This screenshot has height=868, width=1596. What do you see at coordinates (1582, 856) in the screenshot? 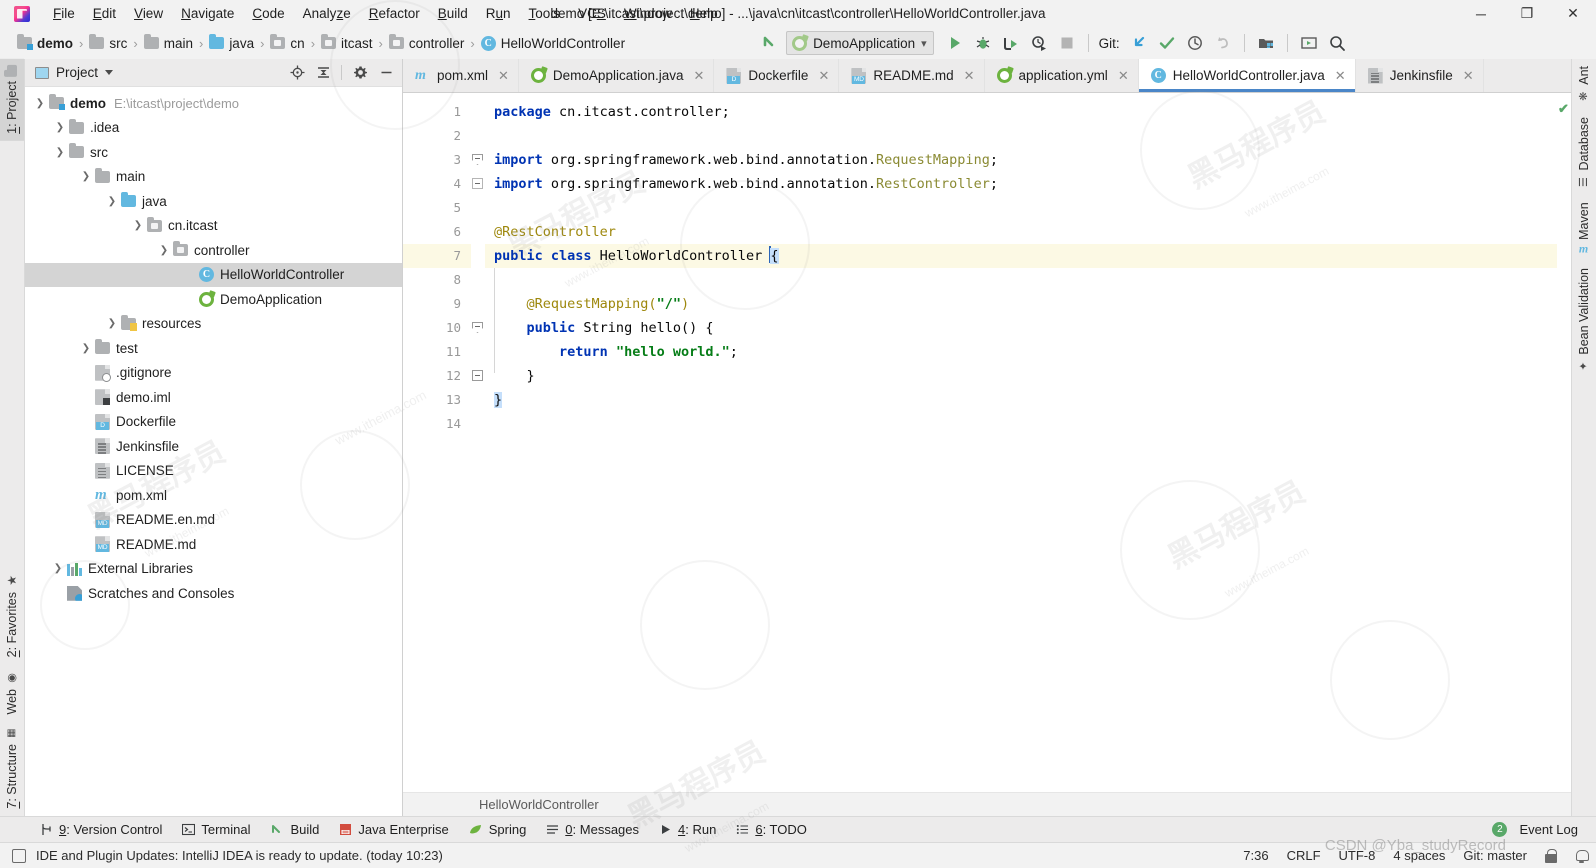
I see `notification-bell-icon` at bounding box center [1582, 856].